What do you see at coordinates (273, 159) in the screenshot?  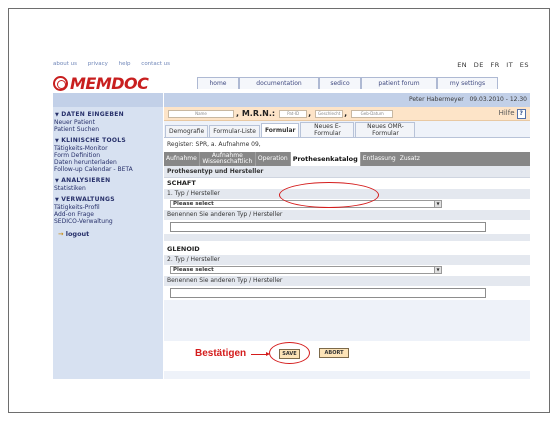 I see `tab-operation: Operation` at bounding box center [273, 159].